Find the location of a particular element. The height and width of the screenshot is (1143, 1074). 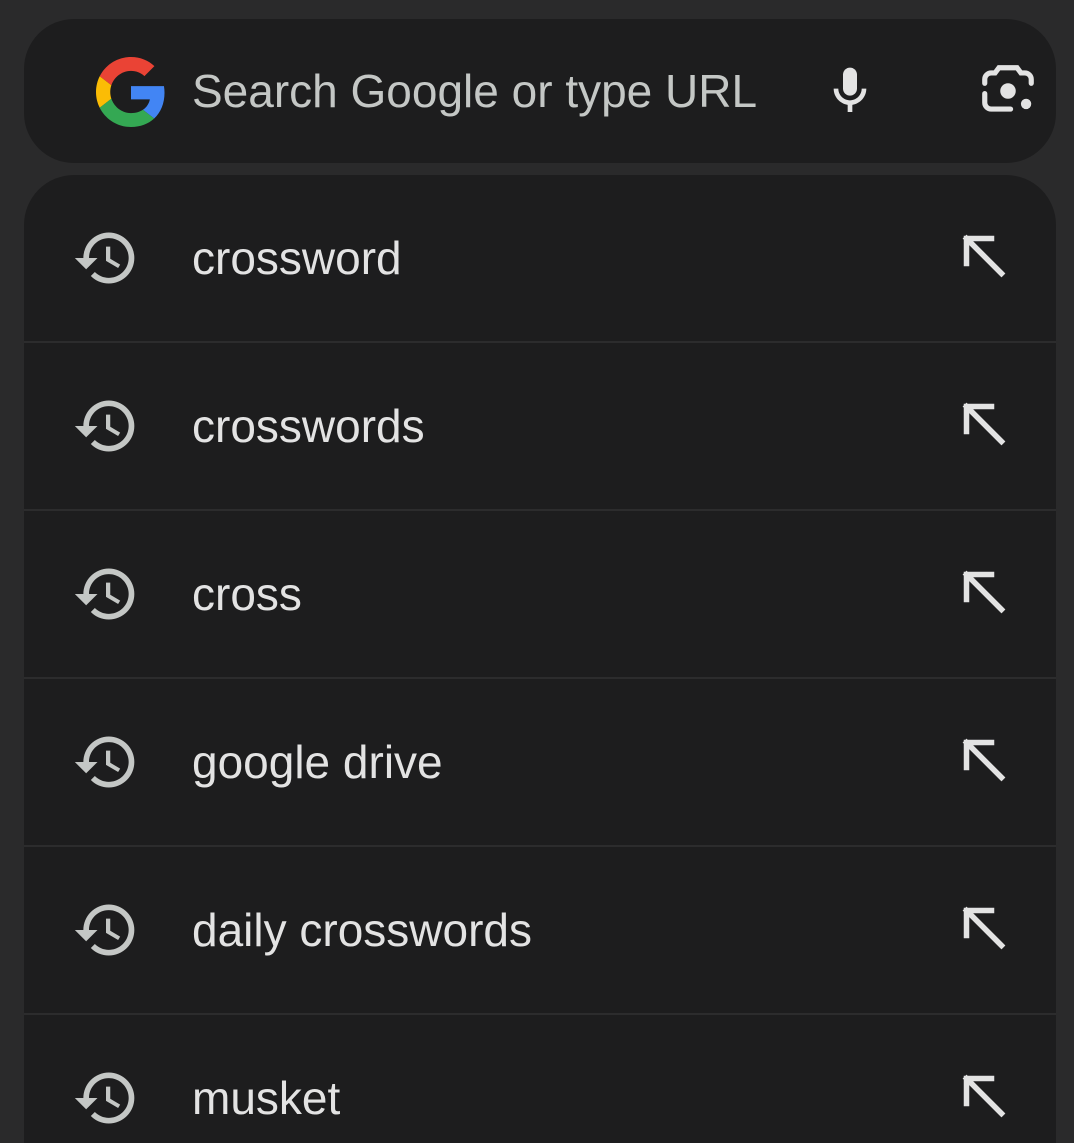

suggestion-label: google drive is located at coordinates (317, 762).